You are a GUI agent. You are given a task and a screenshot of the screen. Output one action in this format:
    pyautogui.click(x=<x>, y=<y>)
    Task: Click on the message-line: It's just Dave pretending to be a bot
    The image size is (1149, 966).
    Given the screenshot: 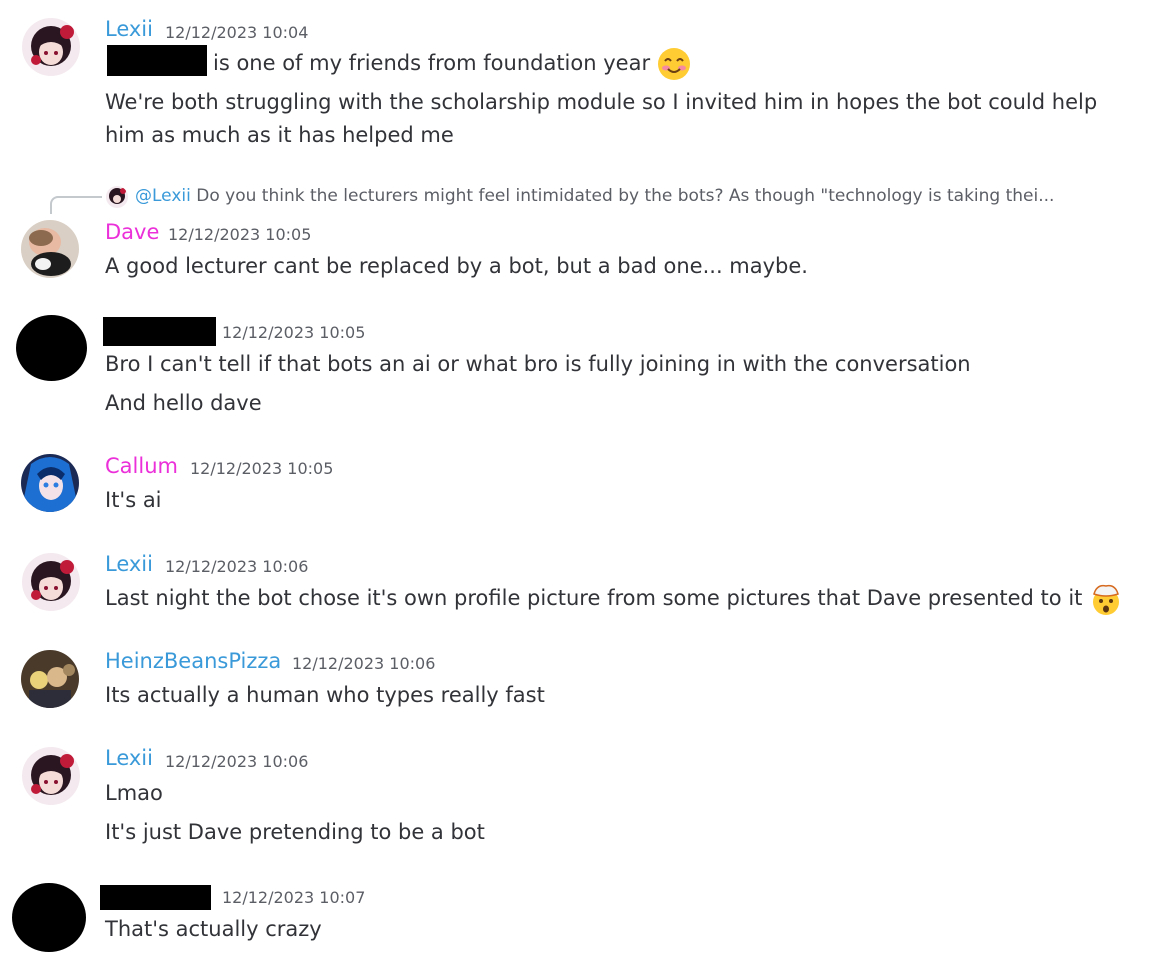 What is the action you would take?
    pyautogui.click(x=295, y=832)
    